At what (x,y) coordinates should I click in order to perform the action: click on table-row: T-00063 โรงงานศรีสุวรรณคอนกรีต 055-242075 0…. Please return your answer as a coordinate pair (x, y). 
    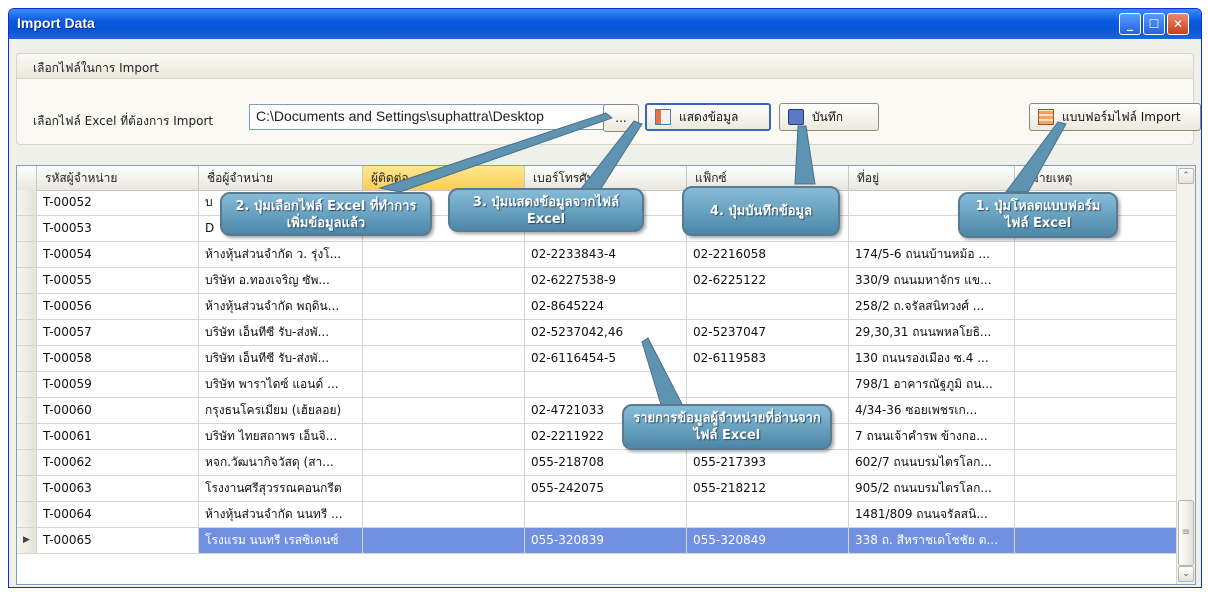
    Looking at the image, I should click on (602, 489).